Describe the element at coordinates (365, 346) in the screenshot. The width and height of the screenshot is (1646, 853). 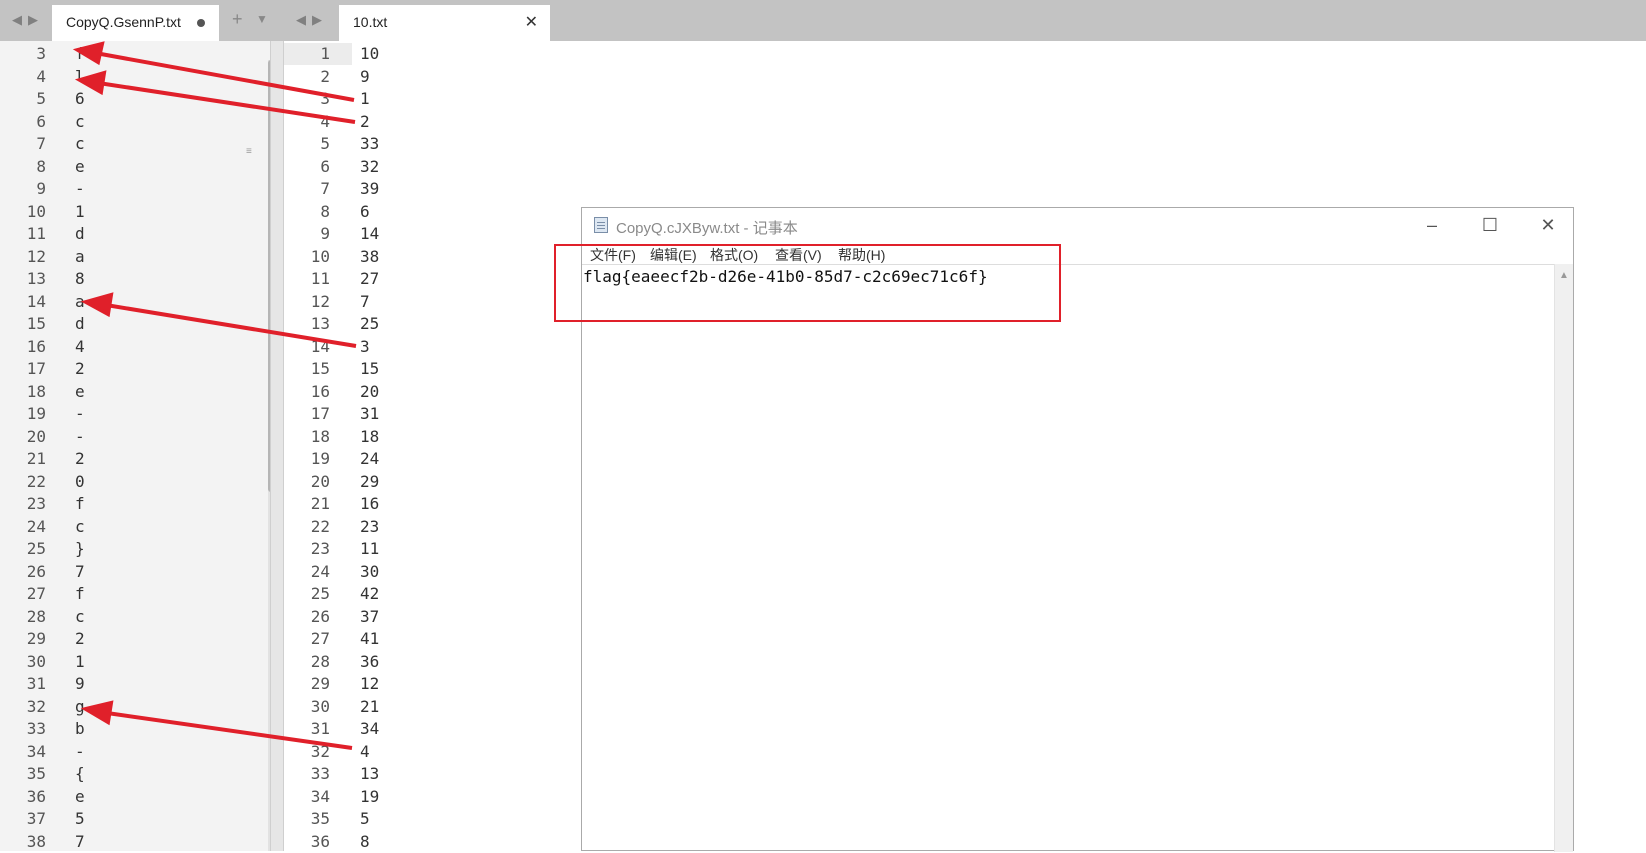
I see `line-text: 3` at that location.